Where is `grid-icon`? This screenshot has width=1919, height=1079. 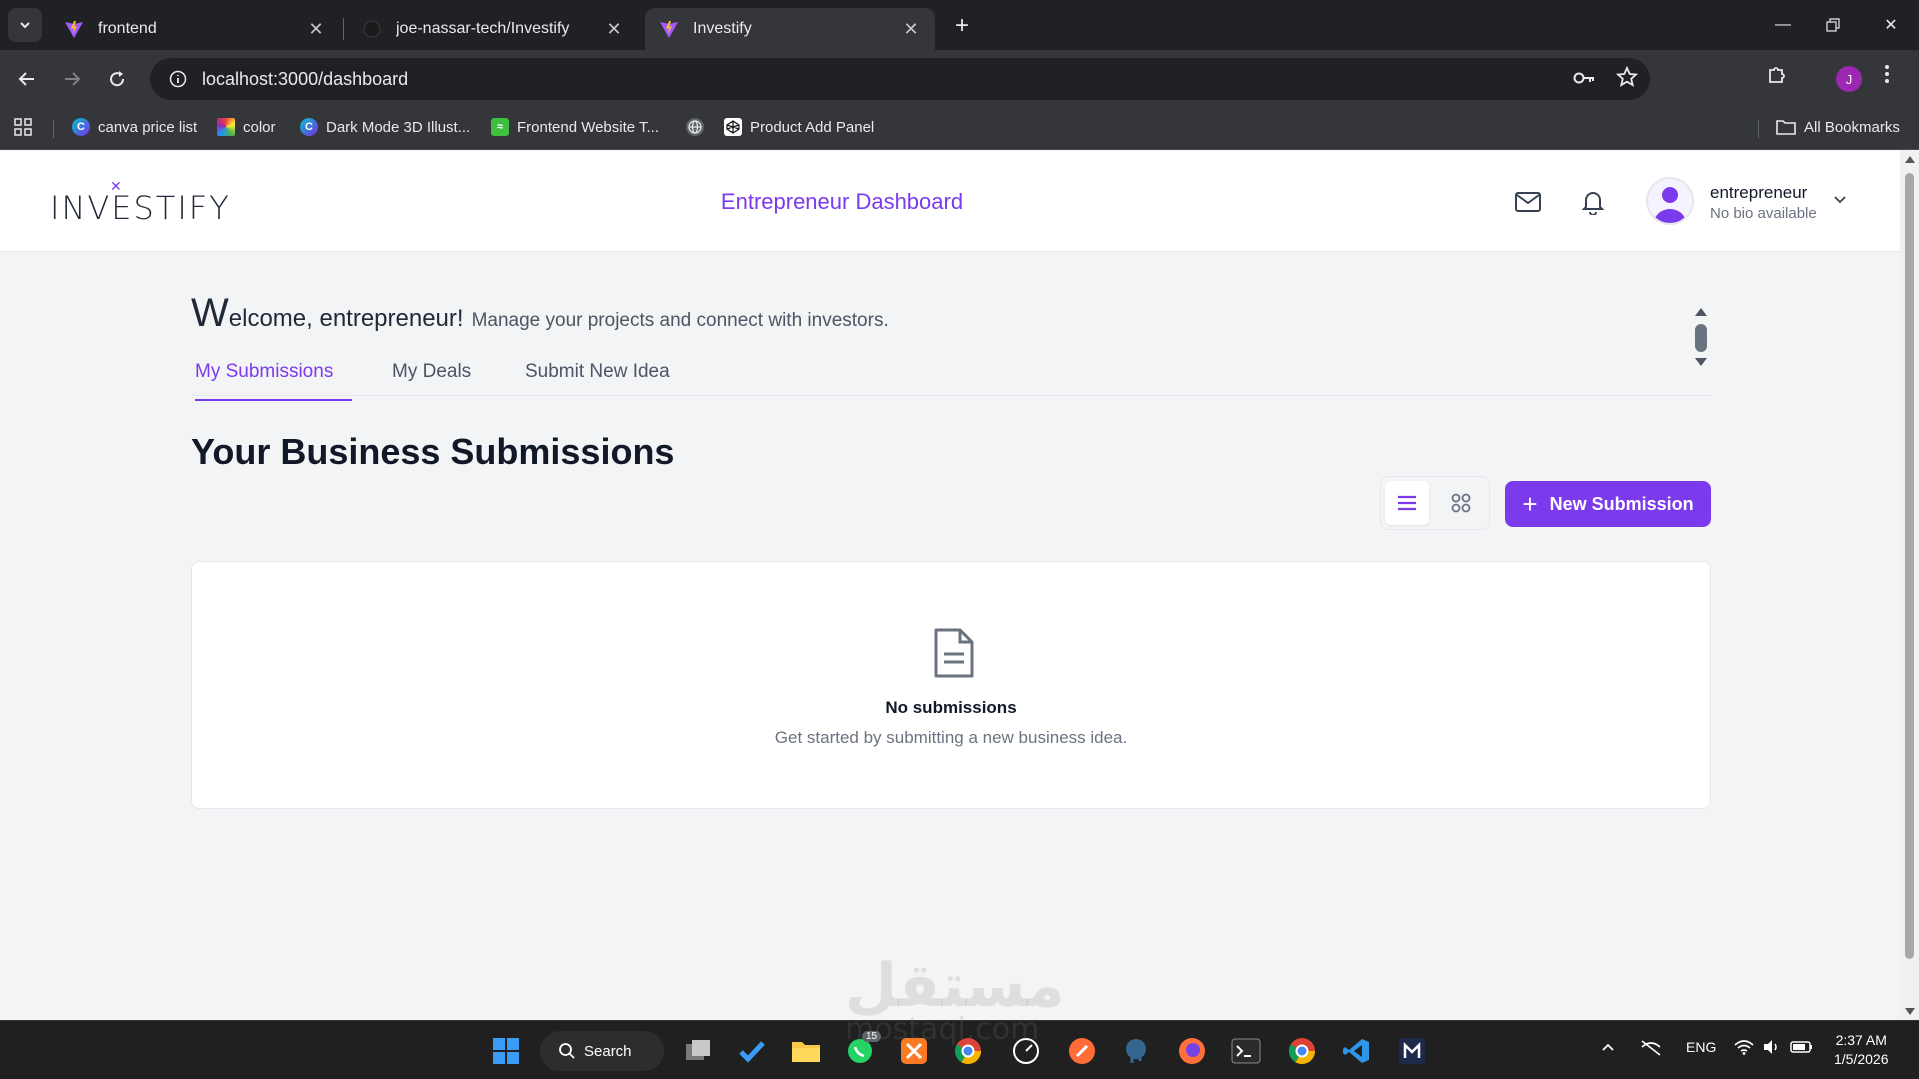 grid-icon is located at coordinates (1461, 503).